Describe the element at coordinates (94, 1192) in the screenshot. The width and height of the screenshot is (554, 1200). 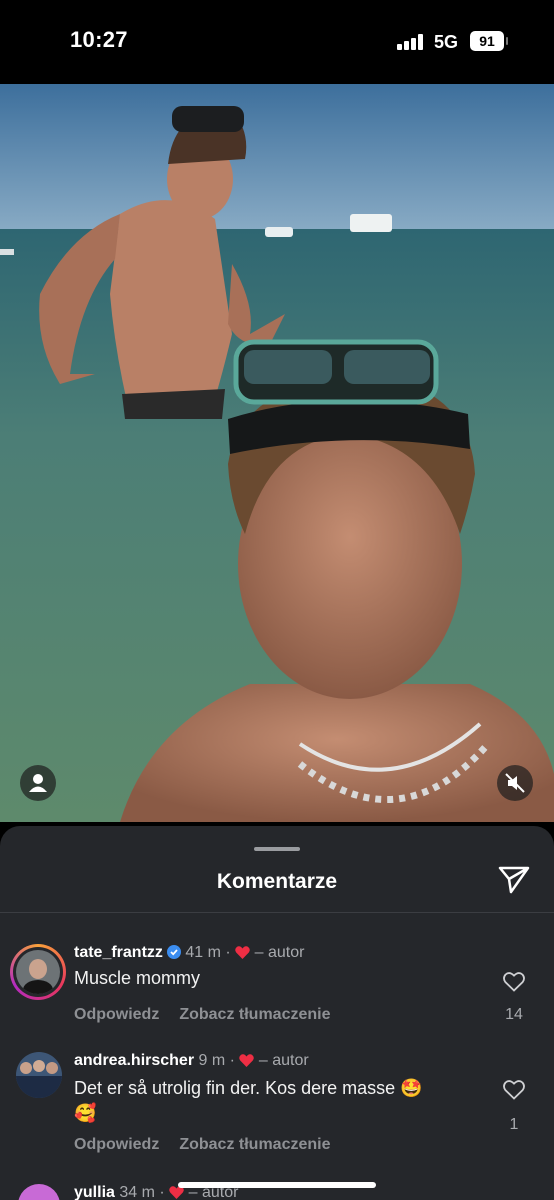
I see `comment-username: yullia` at that location.